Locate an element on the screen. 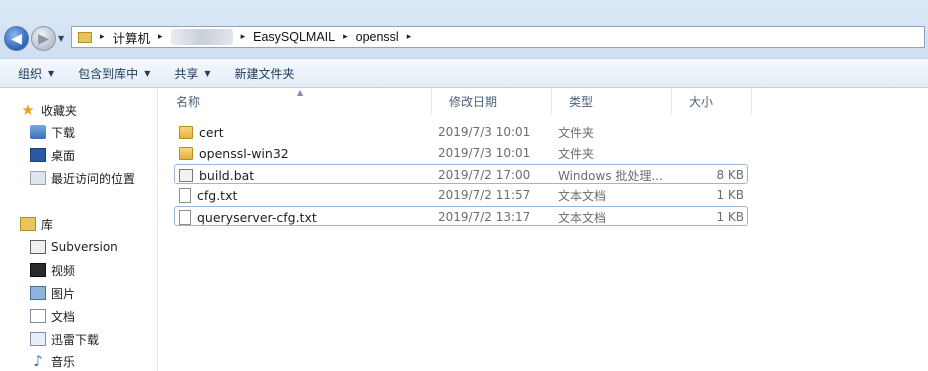  column-header-name: 名称 is located at coordinates (295, 101).